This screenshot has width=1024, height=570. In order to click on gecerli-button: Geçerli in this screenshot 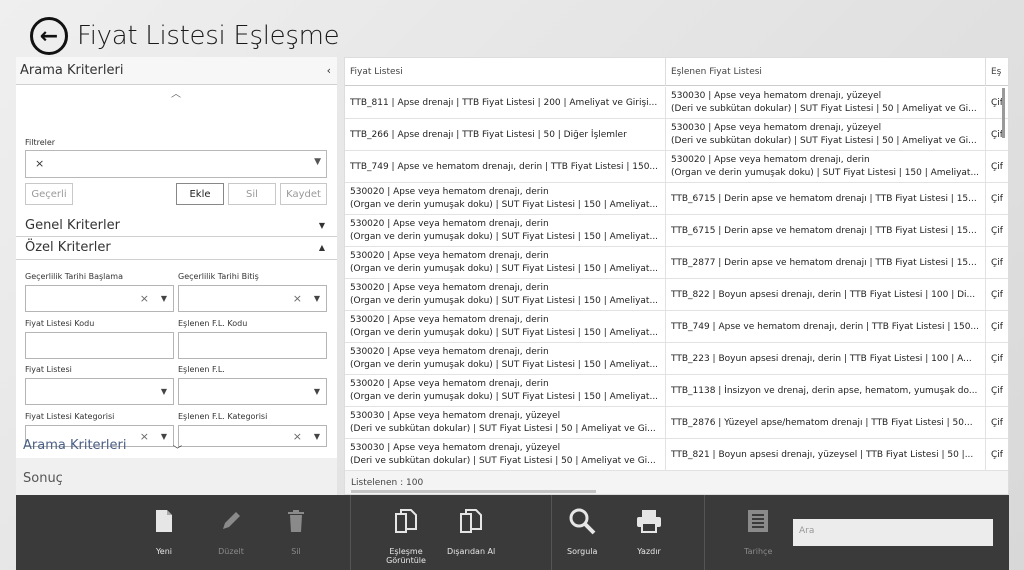, I will do `click(49, 194)`.